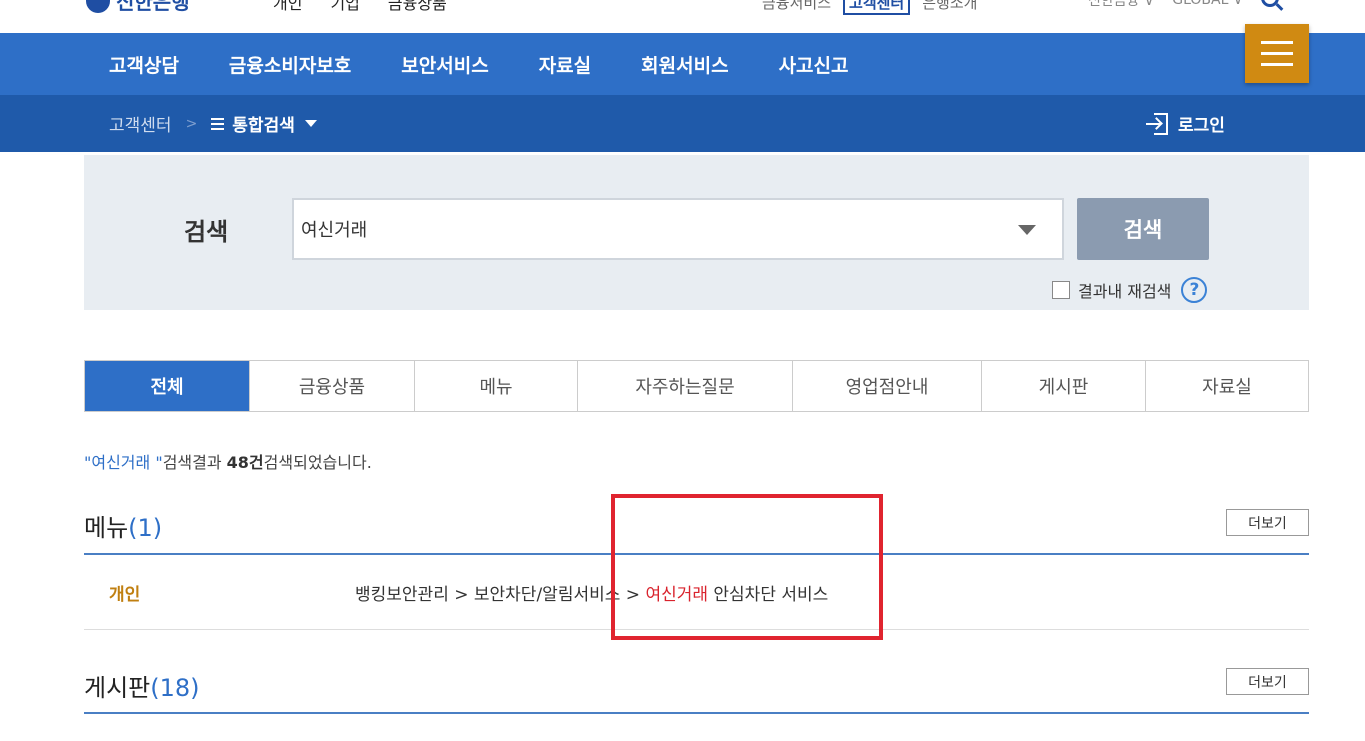 The height and width of the screenshot is (741, 1365). I want to click on menu-section-count: (1), so click(145, 528).